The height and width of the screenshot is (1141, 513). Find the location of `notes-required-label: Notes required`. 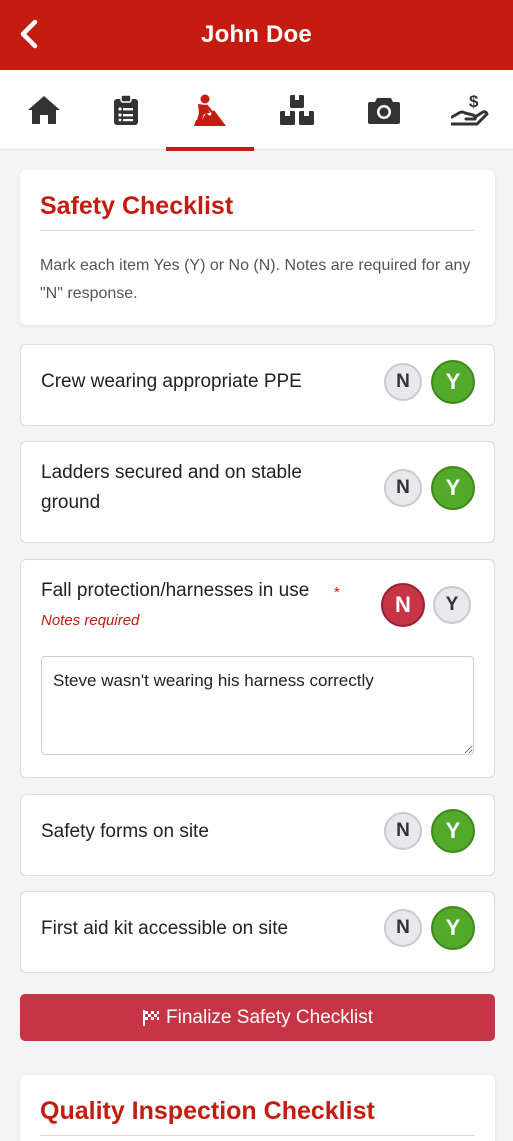

notes-required-label: Notes required is located at coordinates (90, 620).